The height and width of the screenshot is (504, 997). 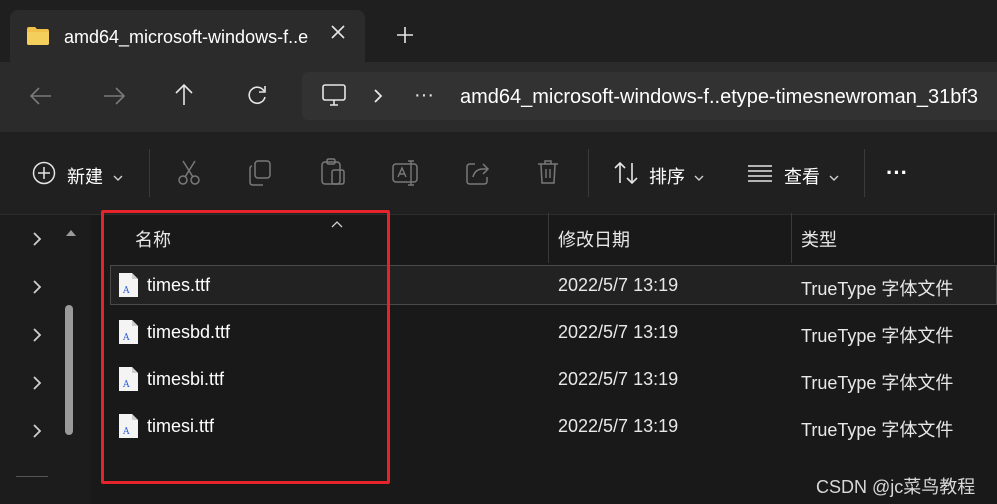 I want to click on column-header-modified: 修改日期, so click(x=594, y=239).